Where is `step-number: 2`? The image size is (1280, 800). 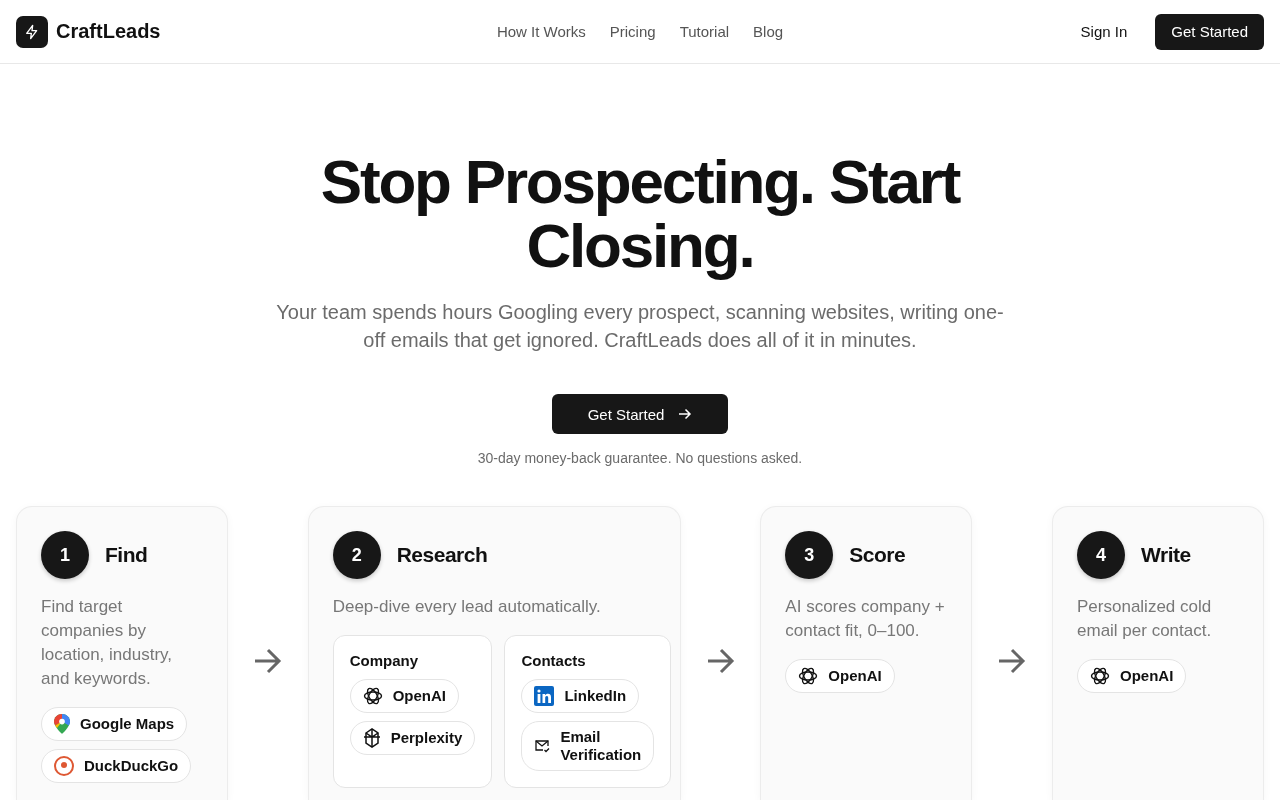
step-number: 2 is located at coordinates (356, 555).